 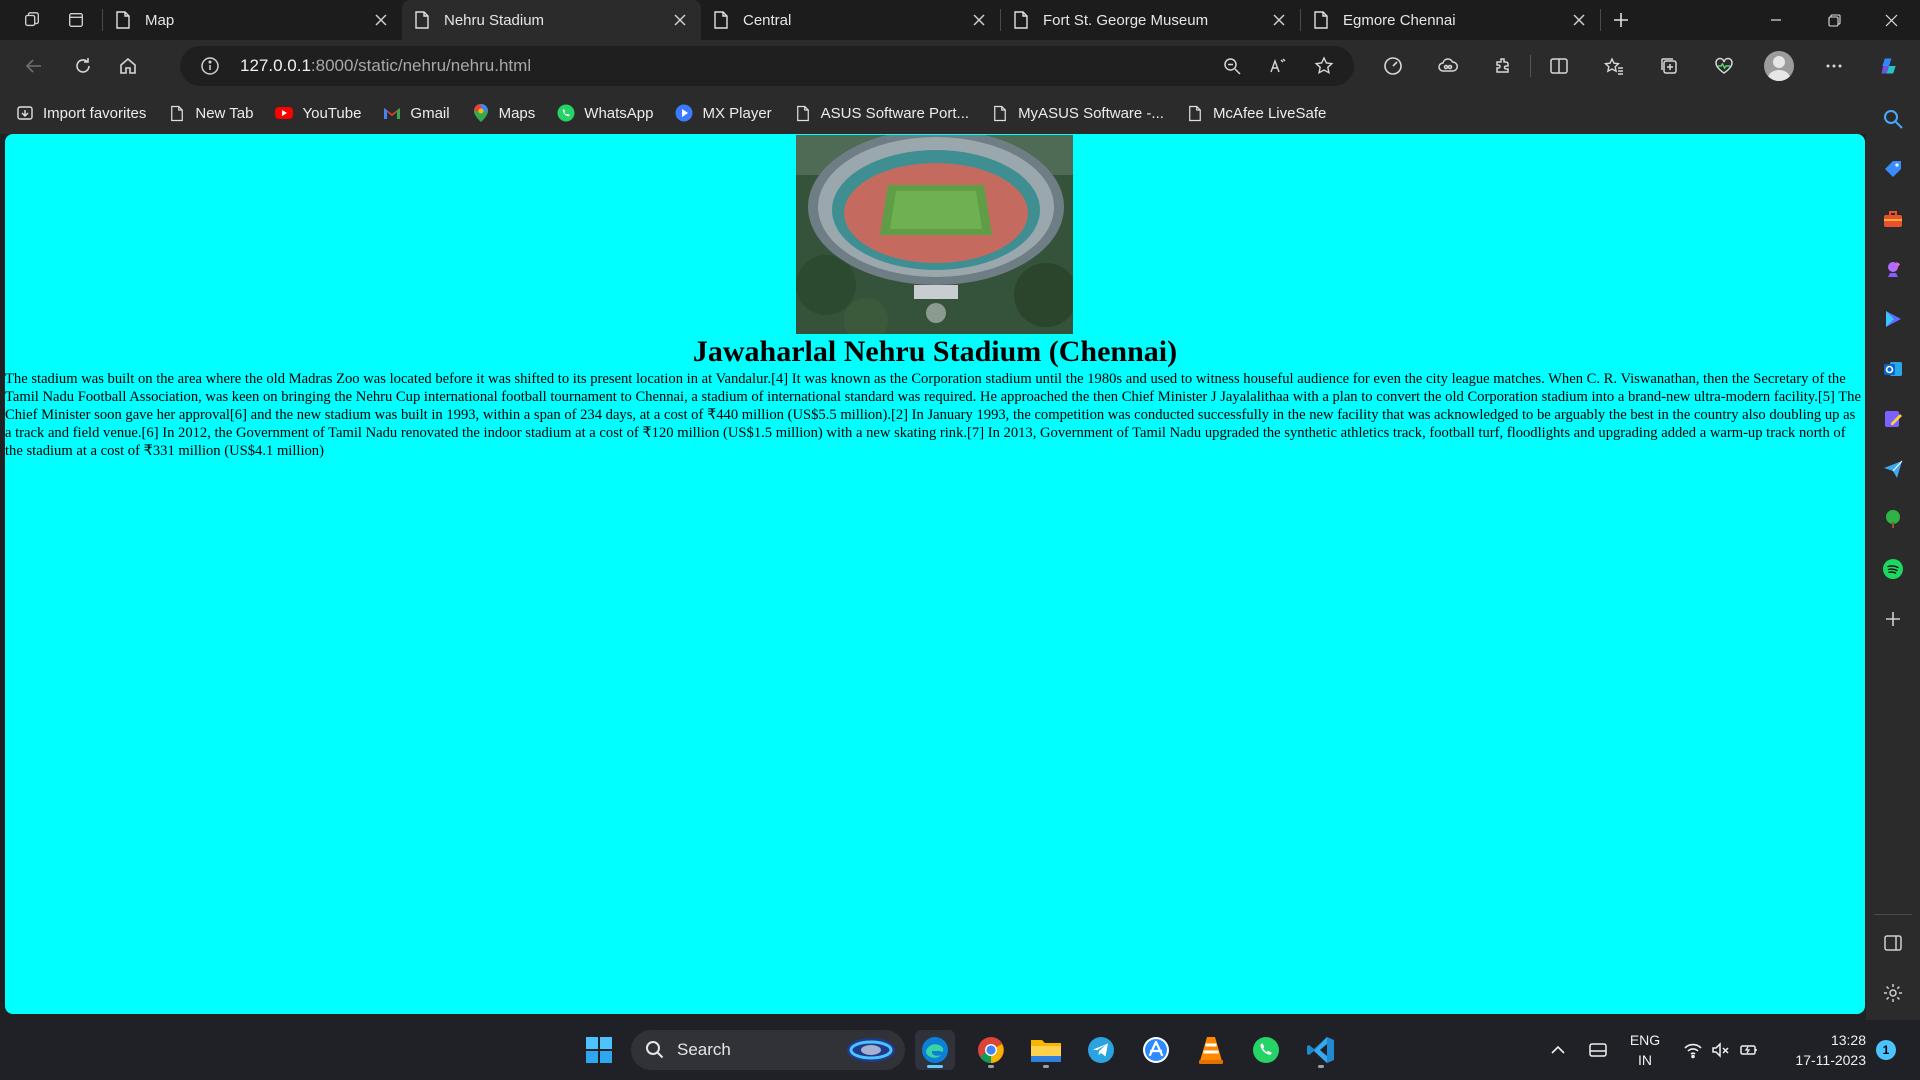 I want to click on browser-essentials-icon, so click(x=1723, y=66).